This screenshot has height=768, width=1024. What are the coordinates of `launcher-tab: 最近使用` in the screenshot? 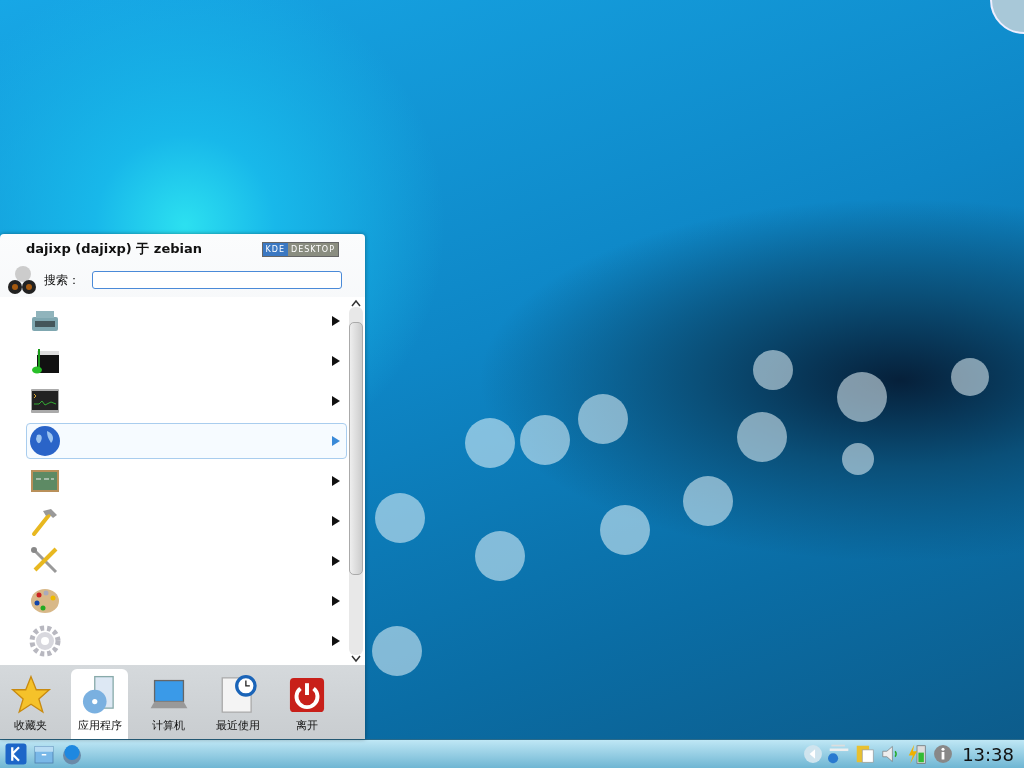 It's located at (237, 704).